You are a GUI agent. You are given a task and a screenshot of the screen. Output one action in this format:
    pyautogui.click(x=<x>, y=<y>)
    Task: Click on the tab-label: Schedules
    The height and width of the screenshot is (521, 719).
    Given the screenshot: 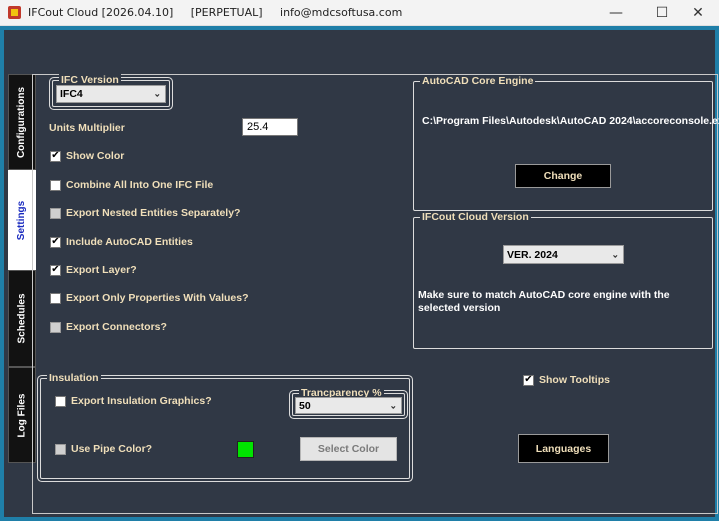 What is the action you would take?
    pyautogui.click(x=22, y=318)
    